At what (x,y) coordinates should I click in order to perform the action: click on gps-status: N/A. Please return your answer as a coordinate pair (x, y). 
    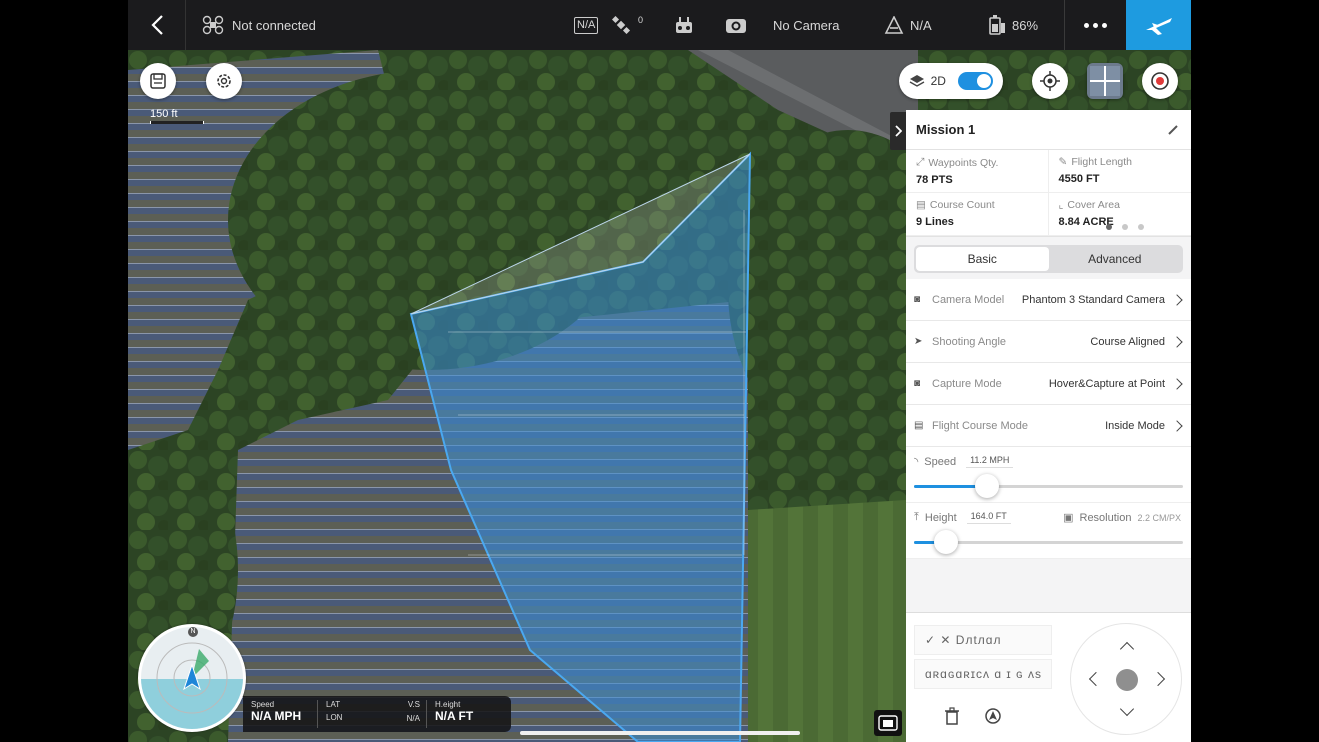
    Looking at the image, I should click on (586, 25).